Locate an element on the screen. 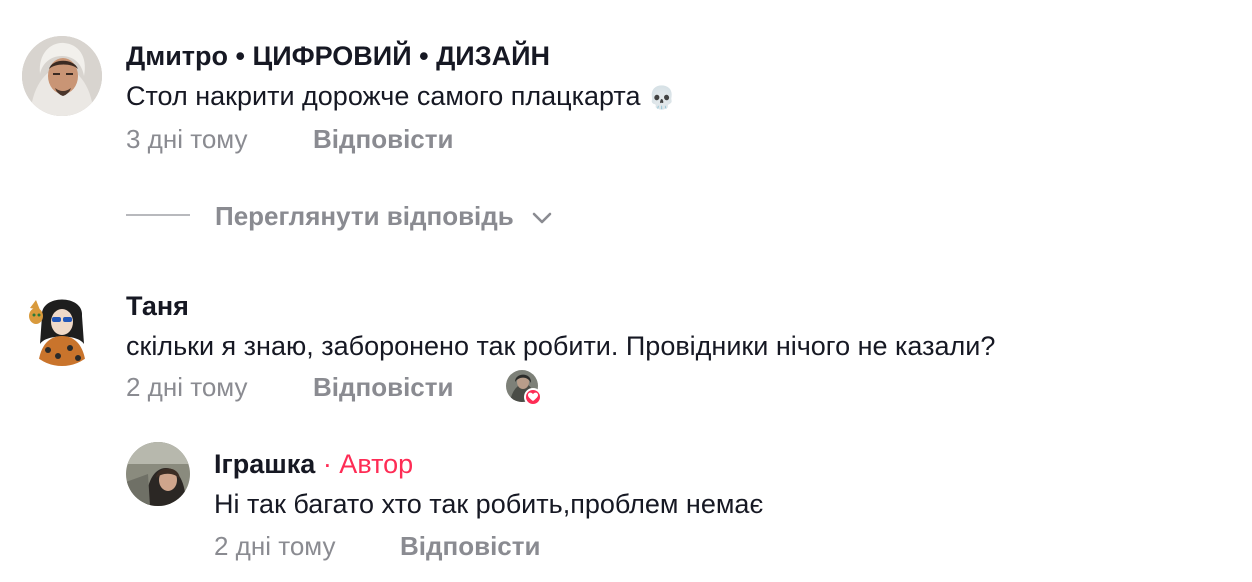 The width and height of the screenshot is (1252, 582). view-replies-button: Переглянути відповідь is located at coordinates (384, 216).